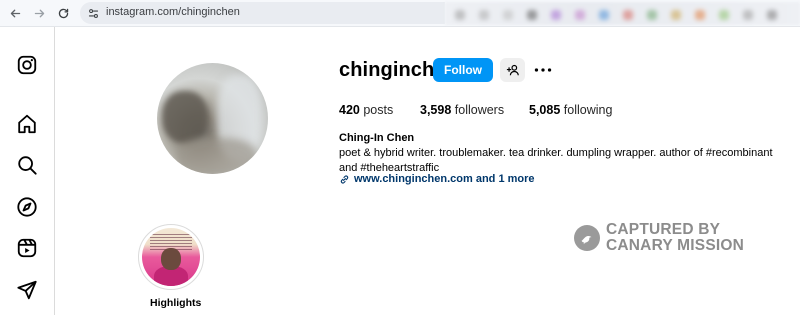  I want to click on arrow-right-icon, so click(39, 13).